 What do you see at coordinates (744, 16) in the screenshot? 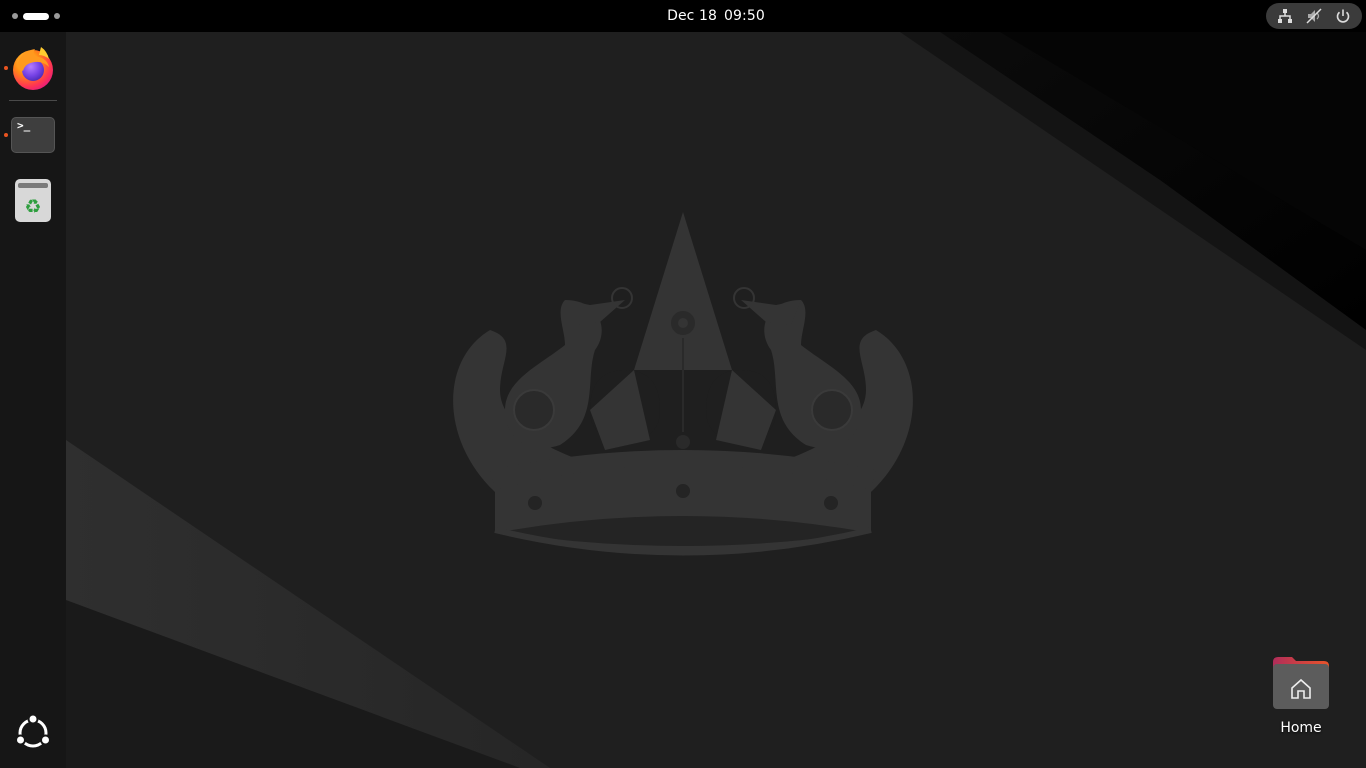
I see `clock-time: 09:50` at bounding box center [744, 16].